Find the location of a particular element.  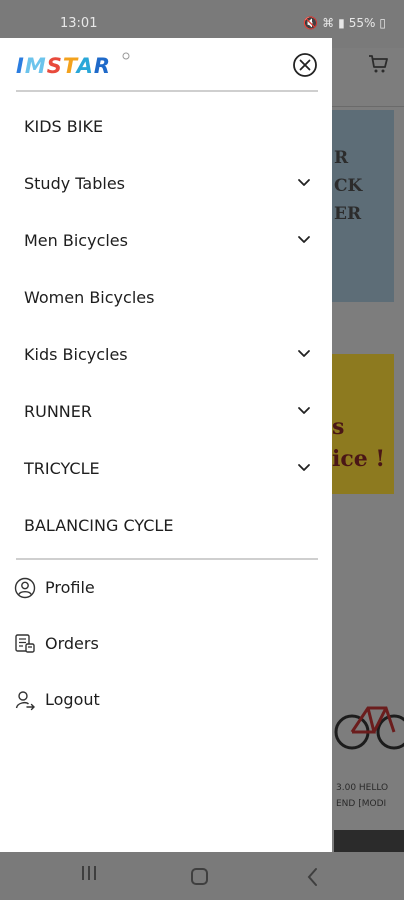

recents-button is located at coordinates (89, 874).